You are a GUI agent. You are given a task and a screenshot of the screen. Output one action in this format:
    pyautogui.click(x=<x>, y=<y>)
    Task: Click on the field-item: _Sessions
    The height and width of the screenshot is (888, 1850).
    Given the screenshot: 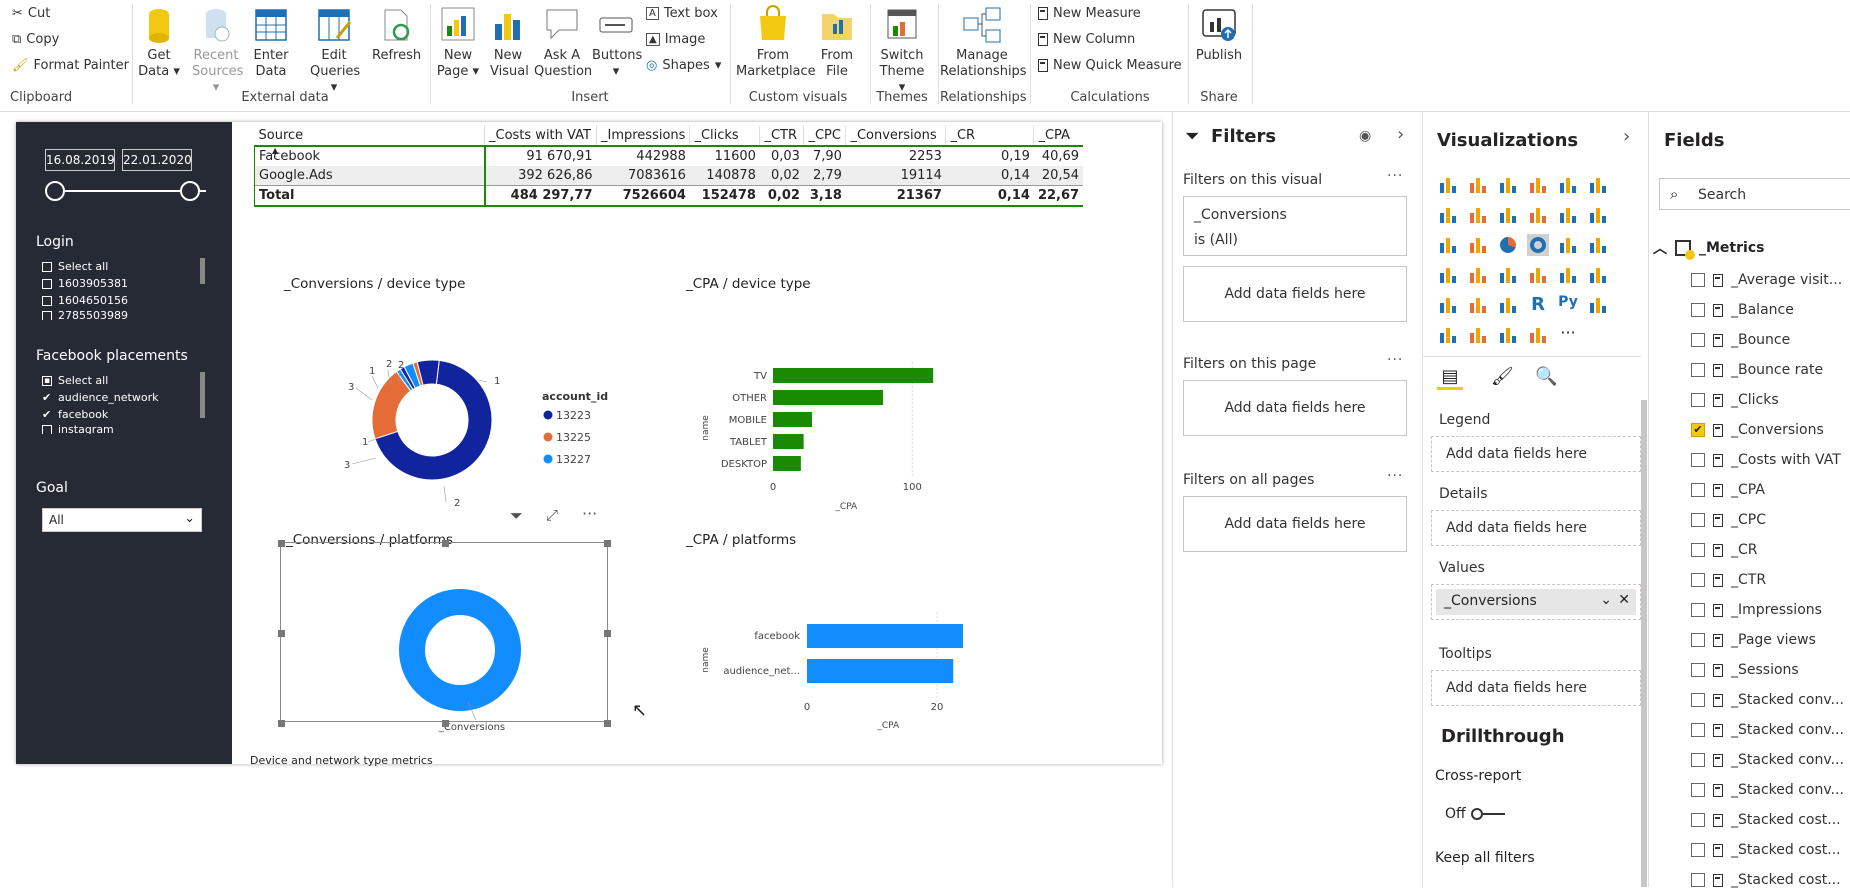 What is the action you would take?
    pyautogui.click(x=1745, y=670)
    